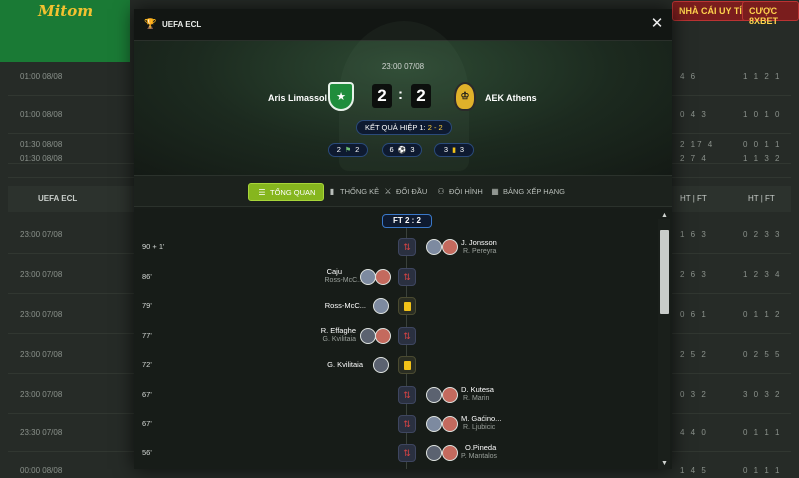  Describe the element at coordinates (147, 364) in the screenshot. I see `event-minute: 72'` at that location.